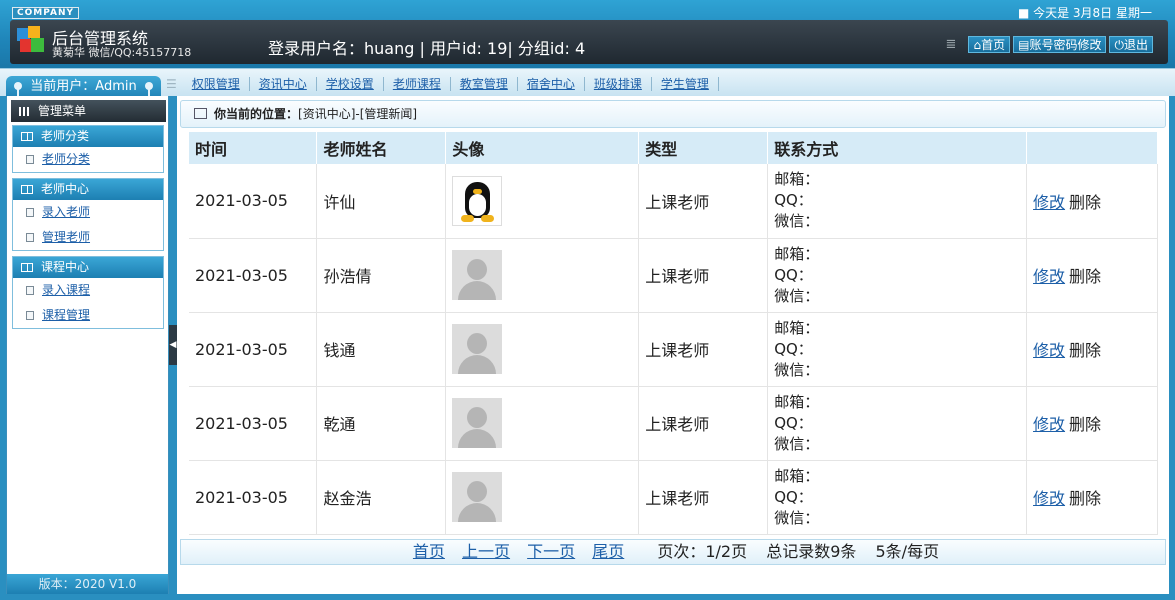 The height and width of the screenshot is (600, 1175). What do you see at coordinates (88, 267) in the screenshot?
I see `section-header: 课程中心` at bounding box center [88, 267].